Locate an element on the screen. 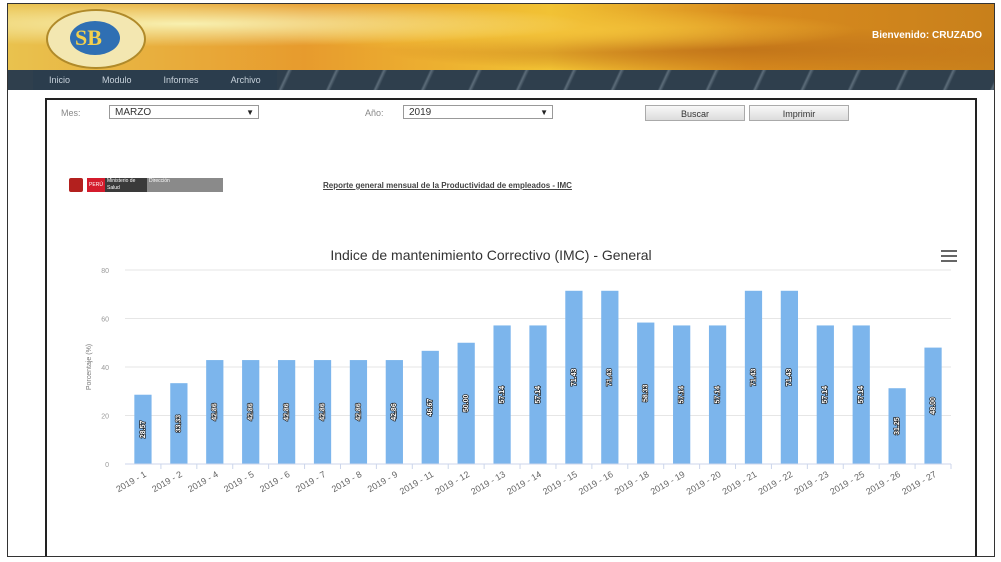 The image size is (1001, 562). x-tick-label: 2019 - 11 is located at coordinates (416, 482).